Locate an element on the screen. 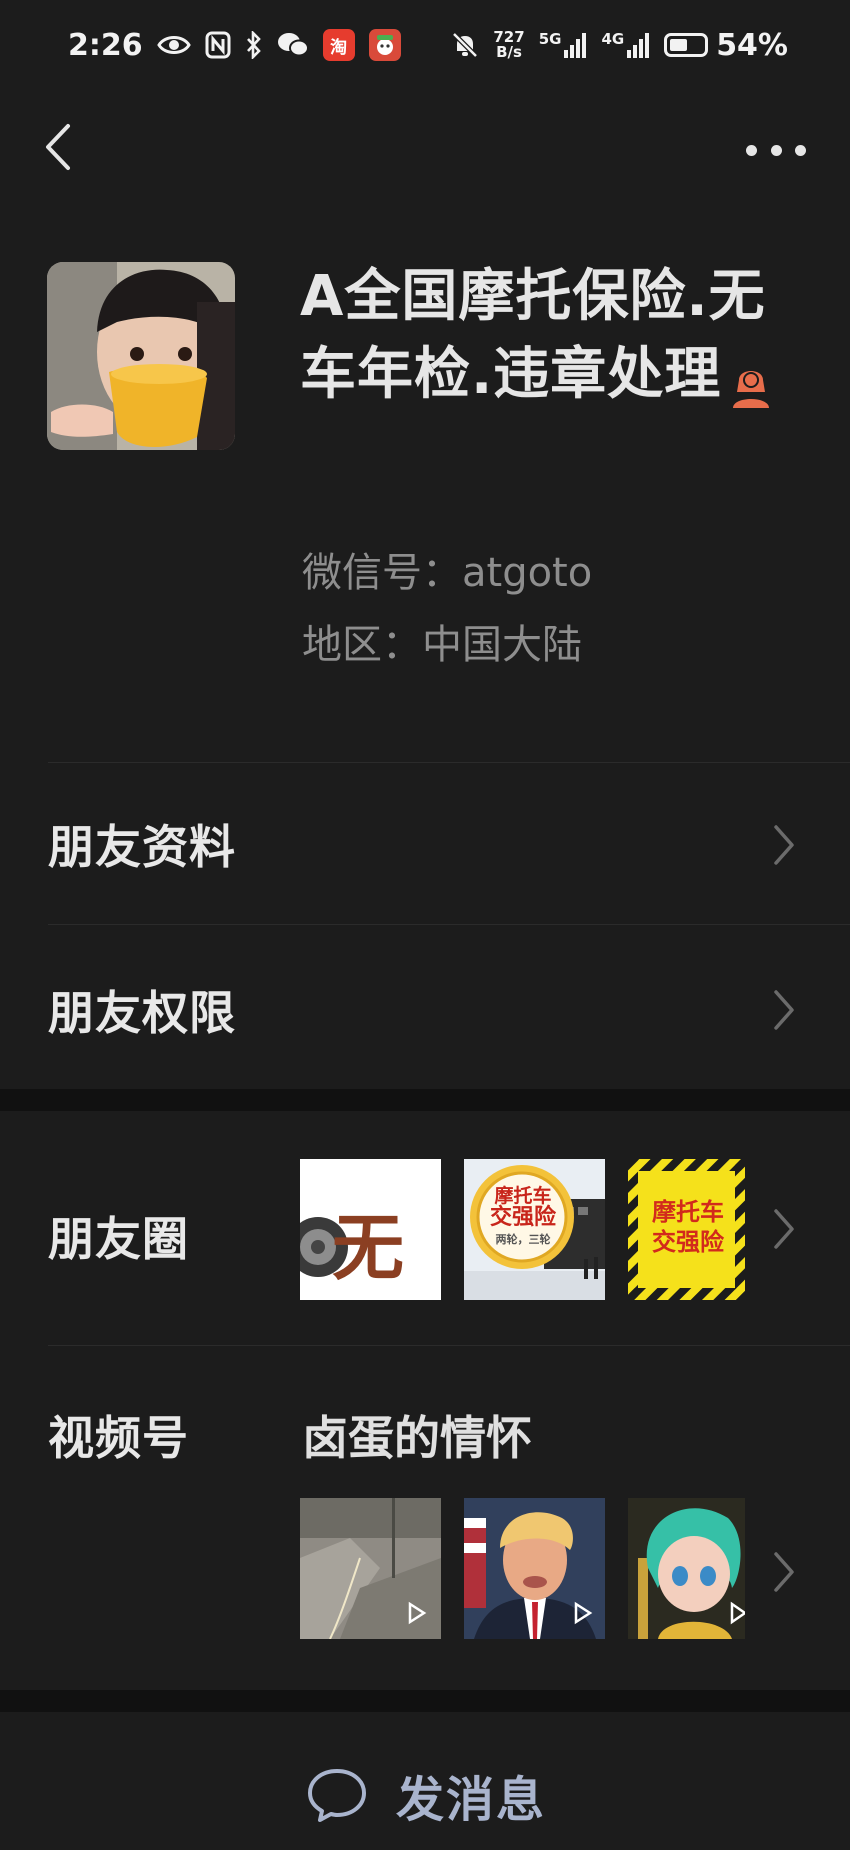 This screenshot has width=850, height=1850. status-bar: 2:26 淘 727 B/s 5G 4G 54% is located at coordinates (425, 45).